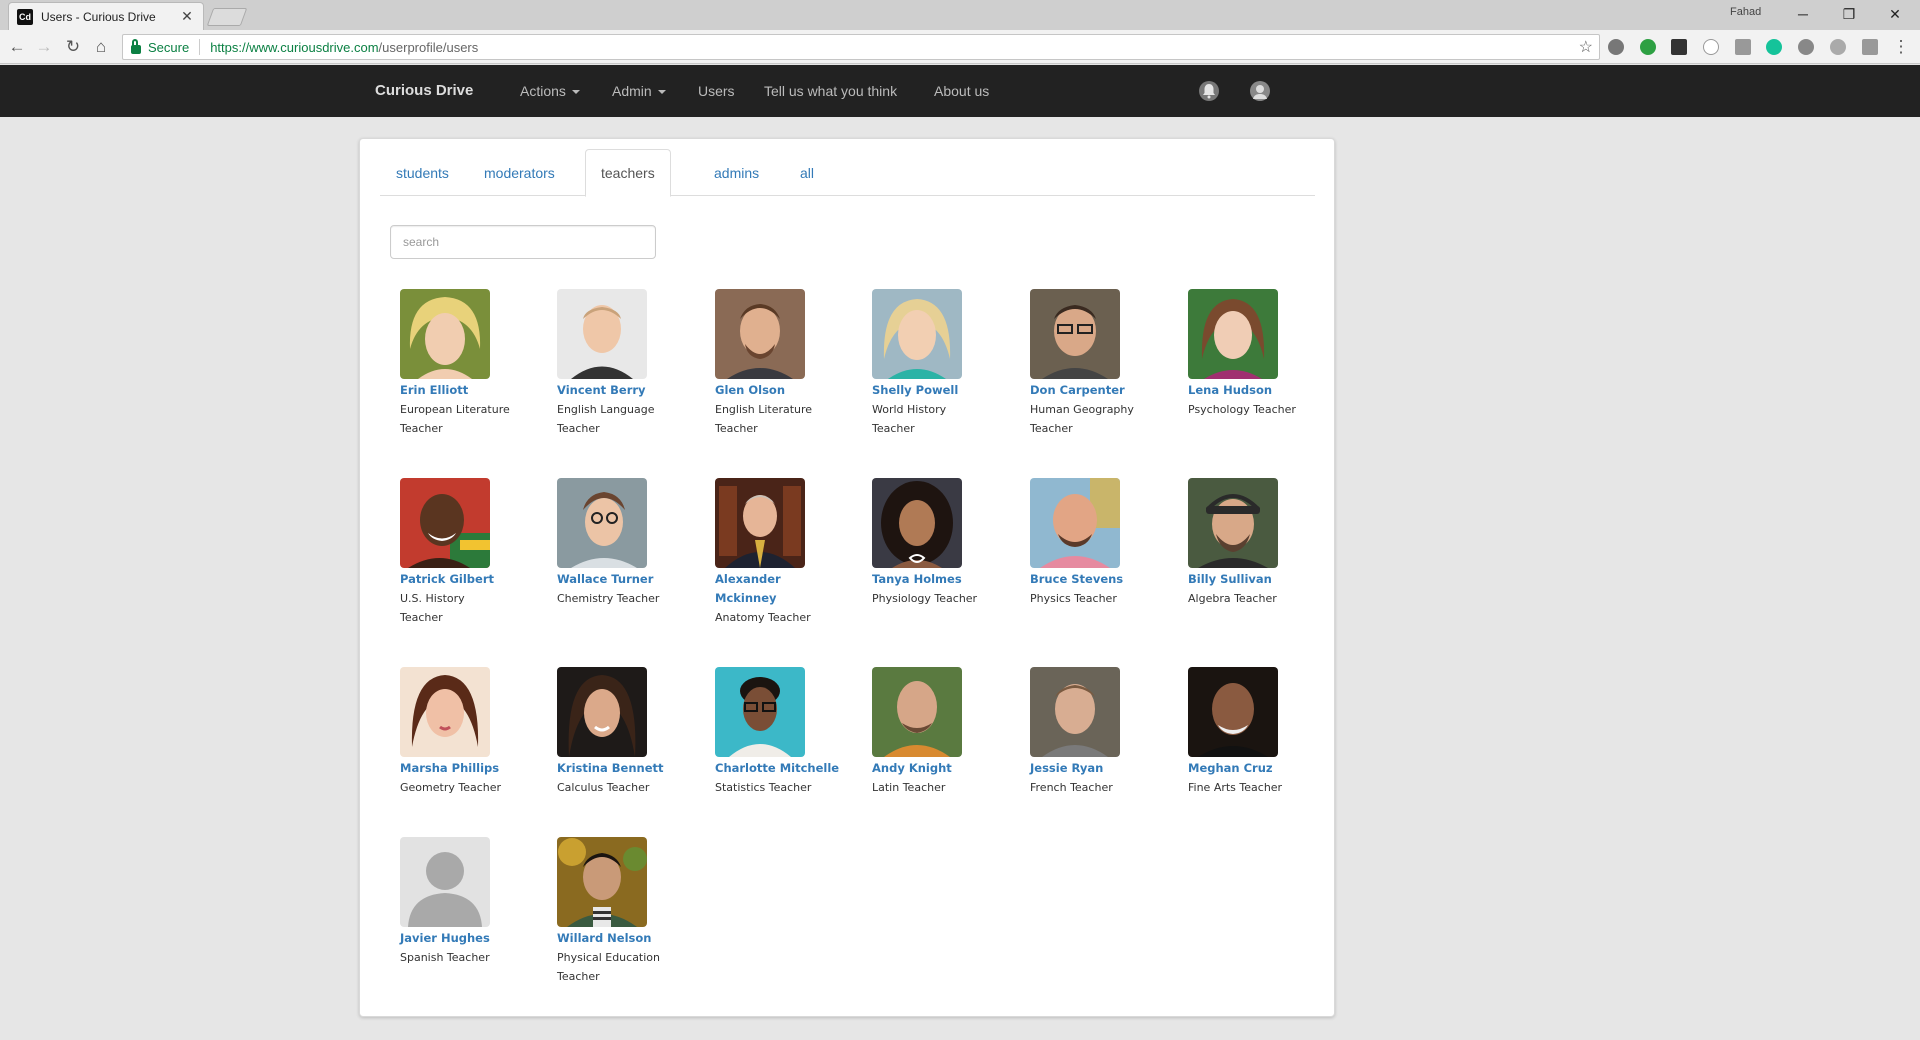 The image size is (1920, 1040). Describe the element at coordinates (632, 579) in the screenshot. I see `user-name-link: Wallace Turner` at that location.